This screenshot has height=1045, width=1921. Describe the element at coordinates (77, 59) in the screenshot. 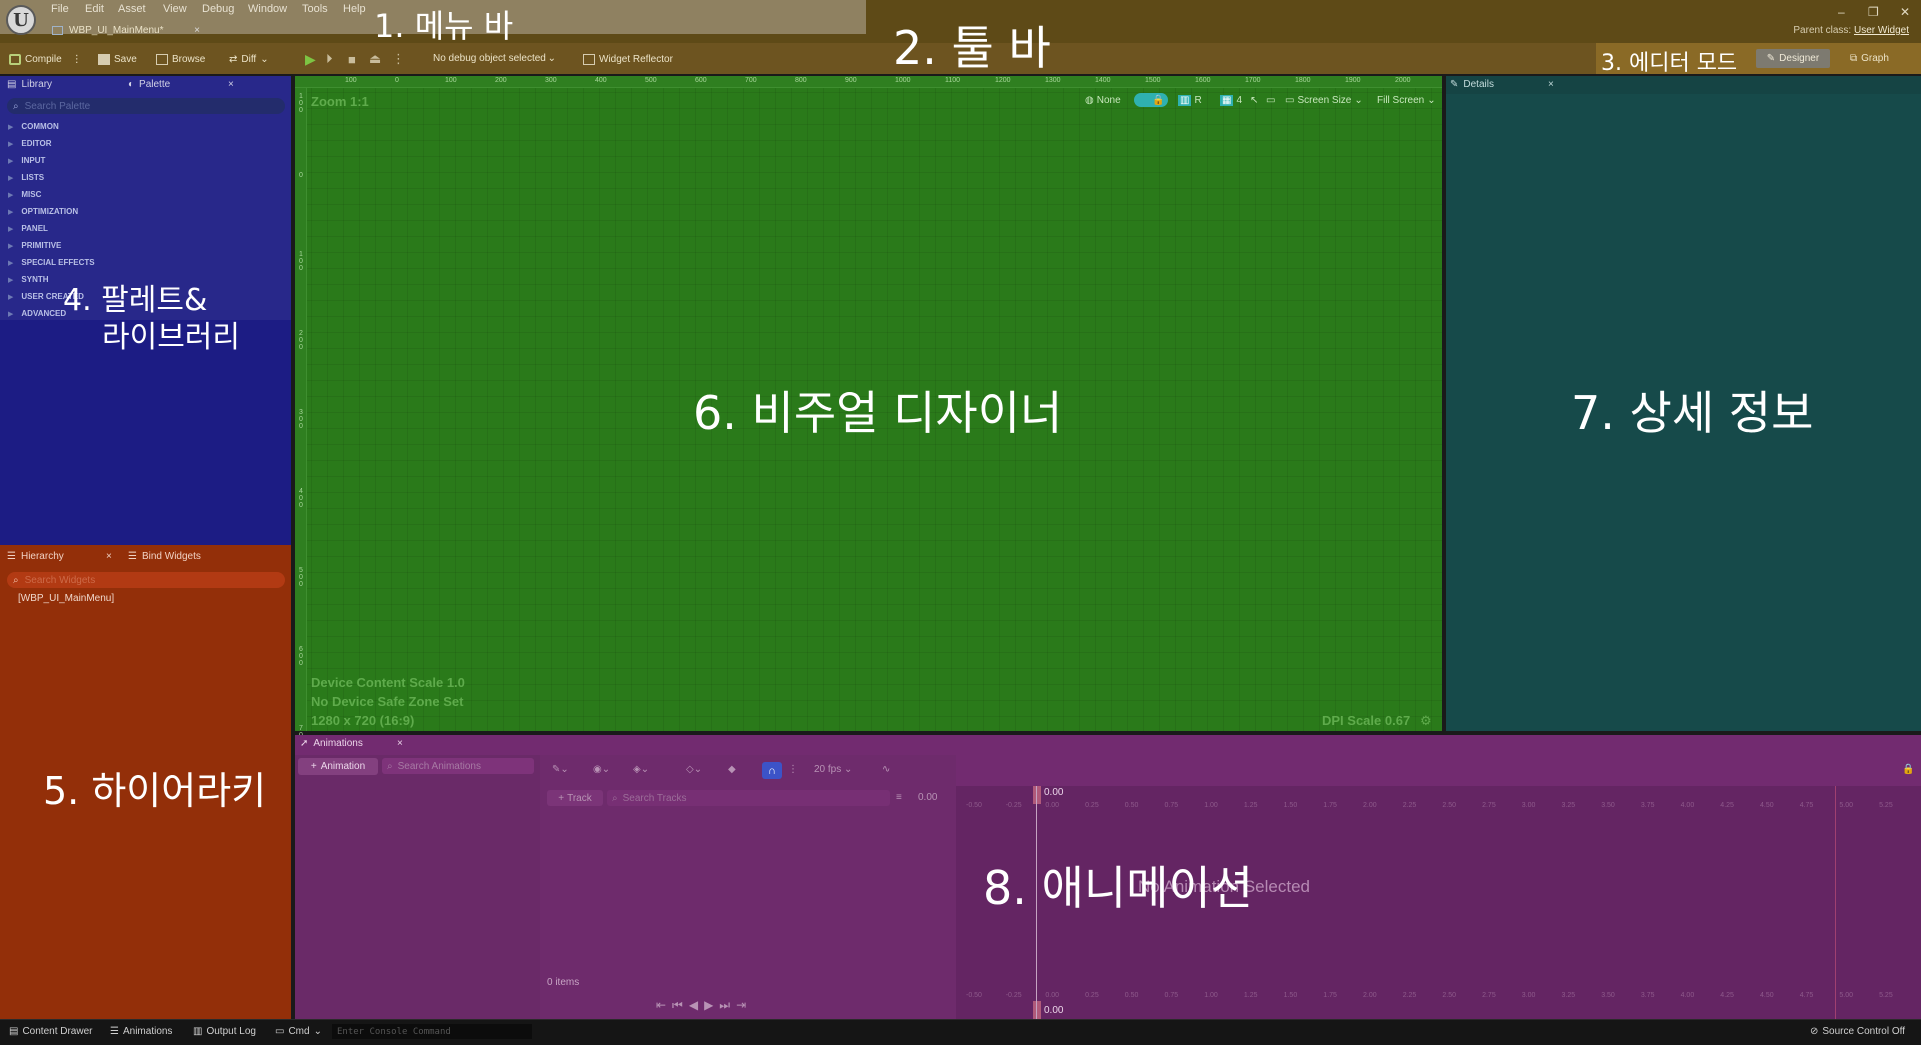

I see `compile-options-icon: ⋮` at that location.